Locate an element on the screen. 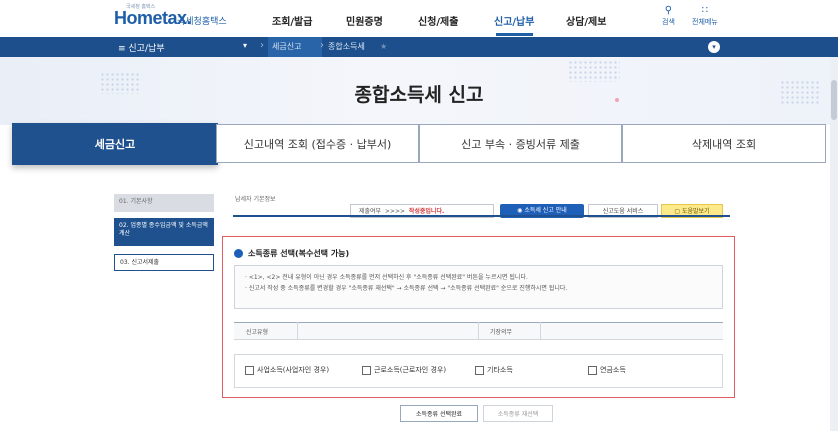 The image size is (838, 431). income-type-complete-button: 소득종류 선택완료 is located at coordinates (439, 413).